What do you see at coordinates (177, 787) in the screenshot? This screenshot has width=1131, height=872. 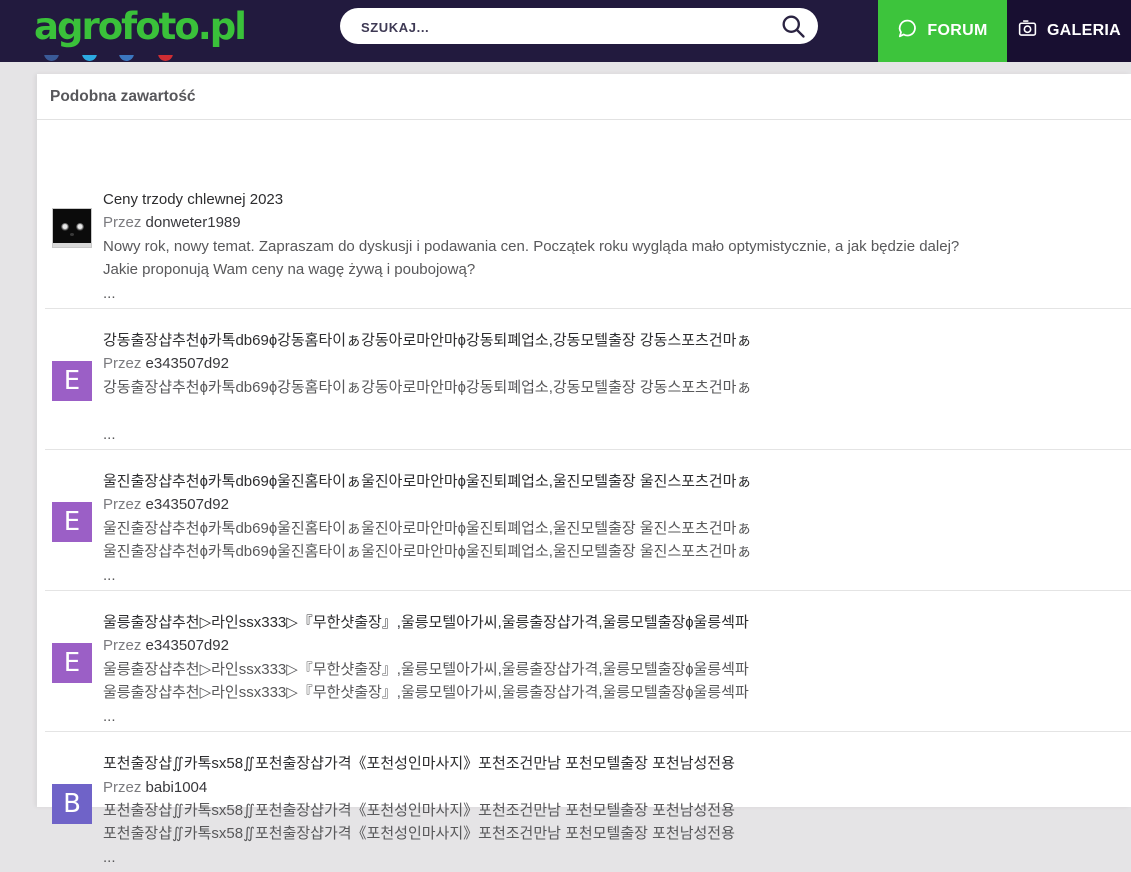 I see `author-link: babi1004` at bounding box center [177, 787].